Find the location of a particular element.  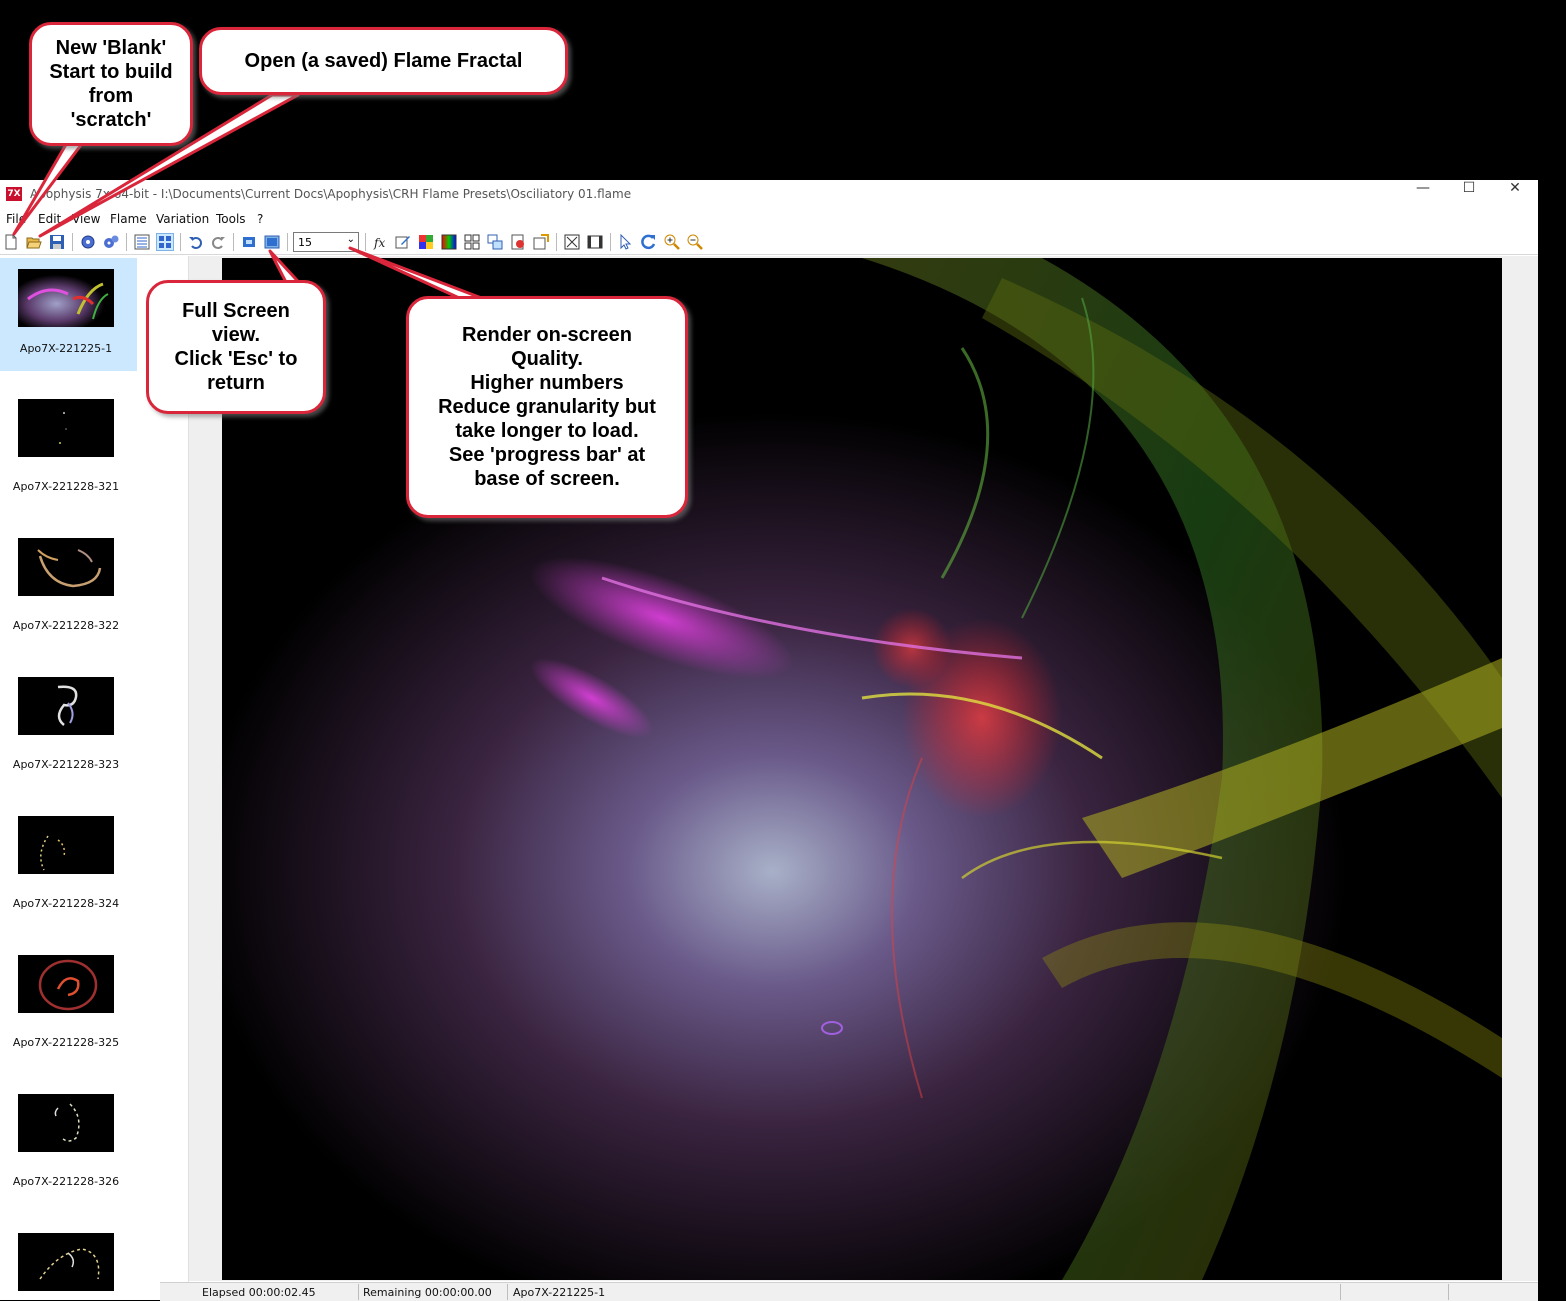

callout-full-screen: Full Screen view. Click 'Esc' to return is located at coordinates (236, 347).